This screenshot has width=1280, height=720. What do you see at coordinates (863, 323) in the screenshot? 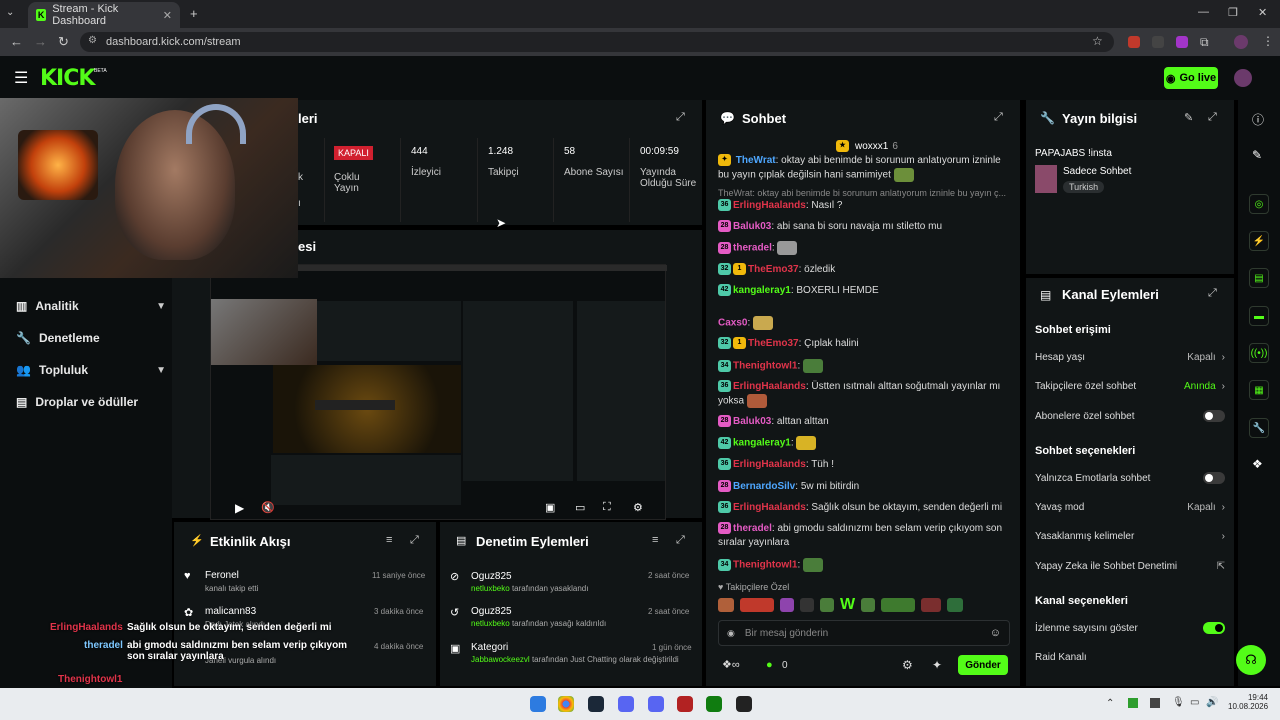
I see `chat-message: Caxs0:` at bounding box center [863, 323].